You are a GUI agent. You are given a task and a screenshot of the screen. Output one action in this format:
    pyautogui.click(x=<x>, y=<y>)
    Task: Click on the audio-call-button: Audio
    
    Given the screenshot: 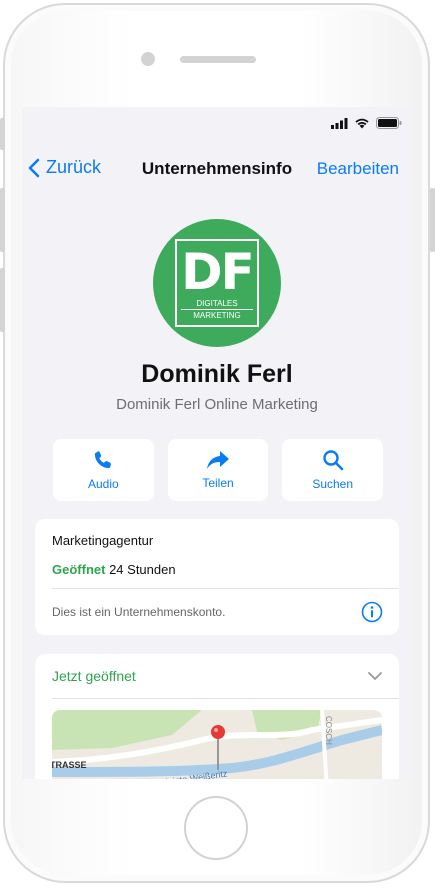 What is the action you would take?
    pyautogui.click(x=103, y=470)
    